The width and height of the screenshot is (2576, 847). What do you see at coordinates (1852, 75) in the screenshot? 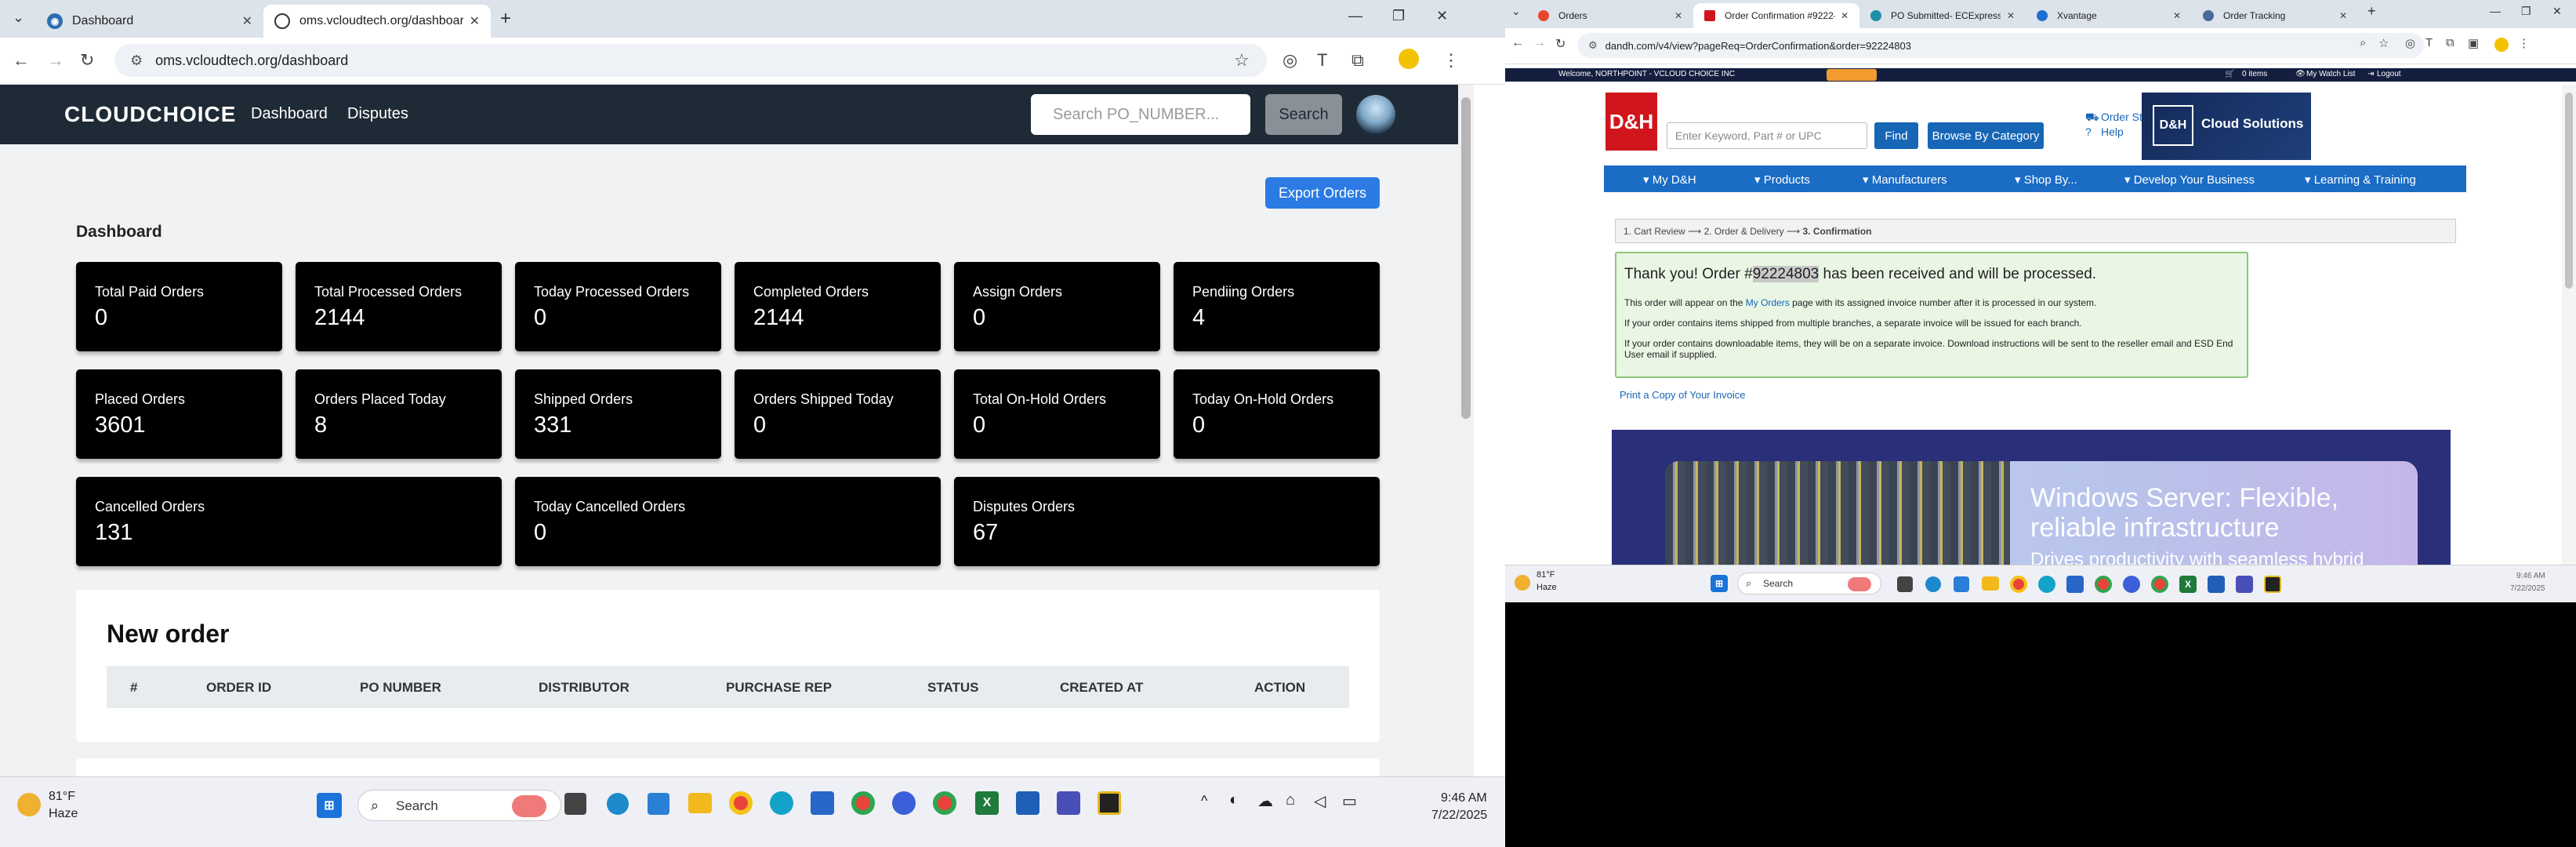
I see `notification-badge` at bounding box center [1852, 75].